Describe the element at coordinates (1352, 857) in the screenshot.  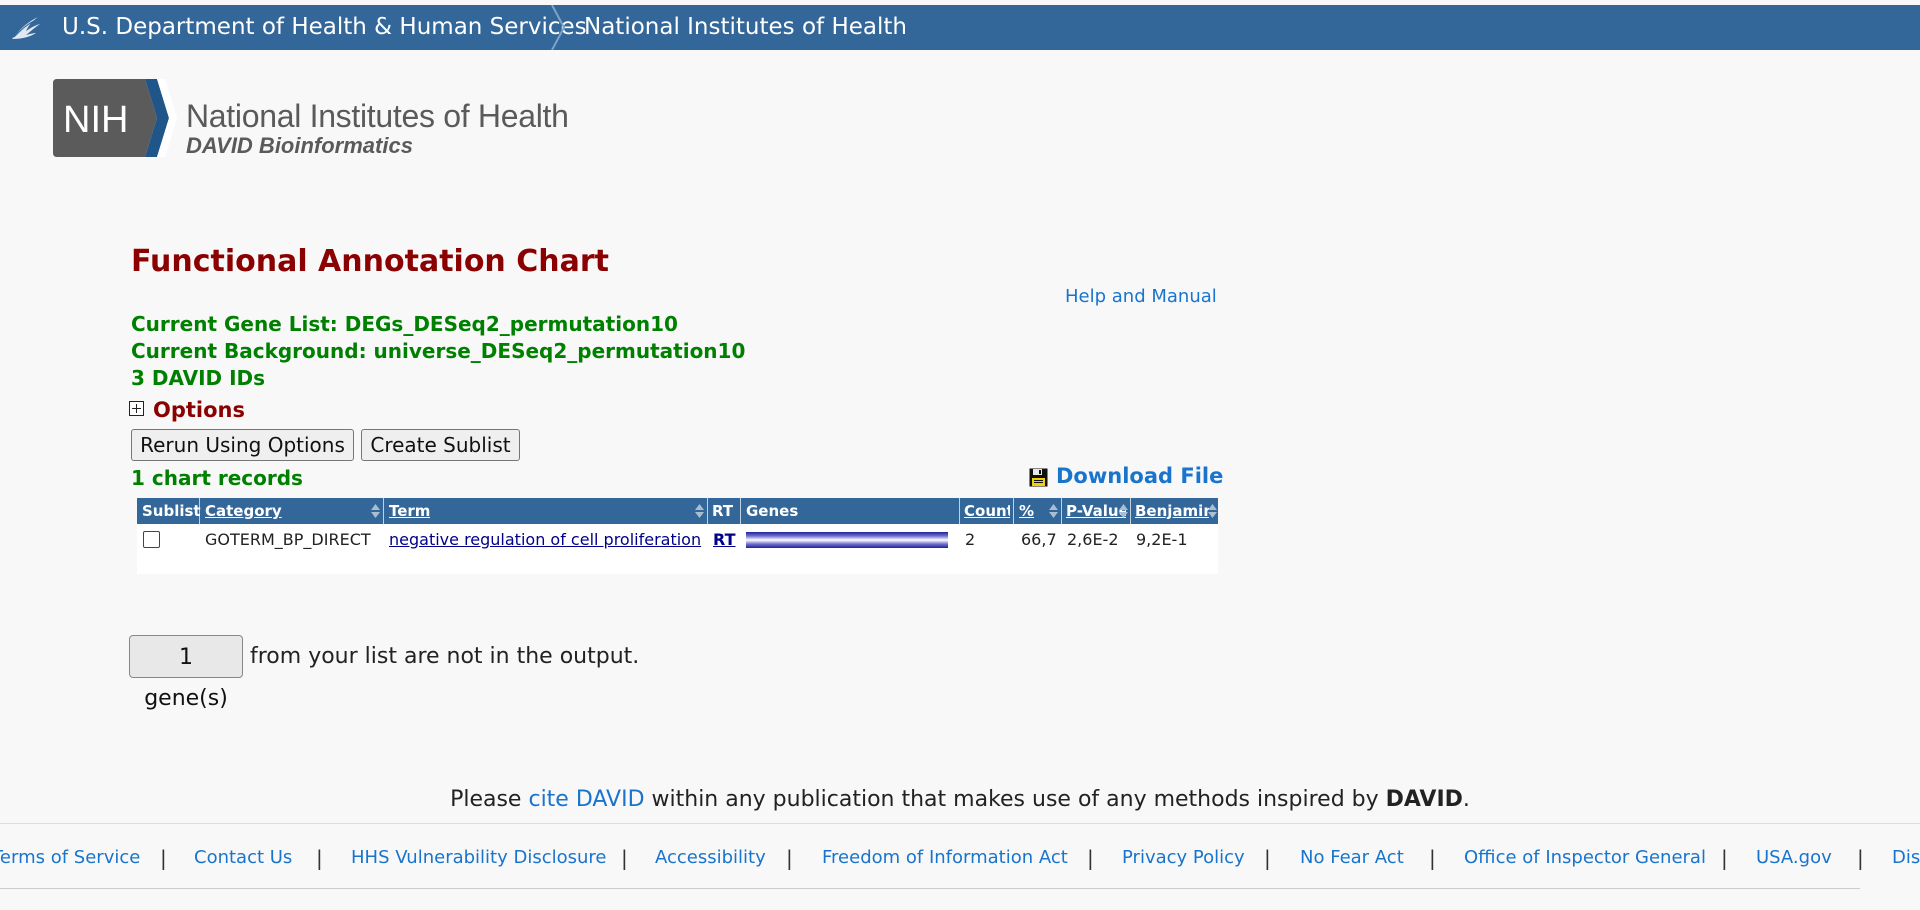
I see `footer-link-nofear: No Fear Act` at that location.